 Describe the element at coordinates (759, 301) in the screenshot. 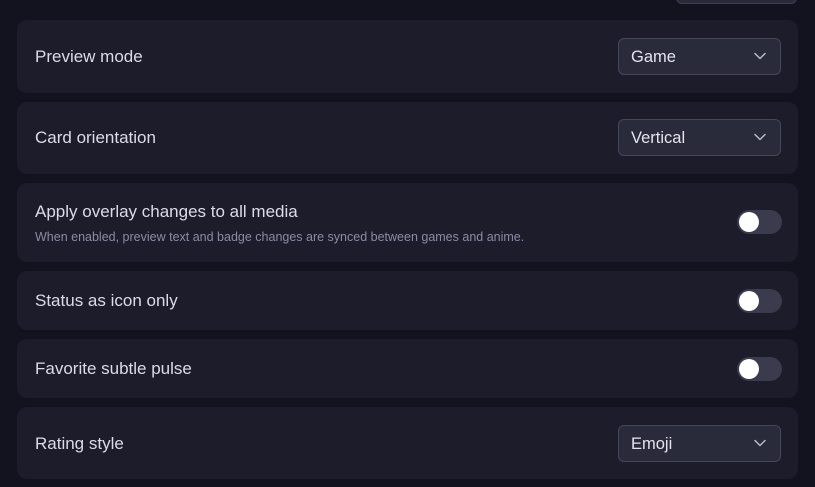

I see `status-icon-only-toggle` at that location.